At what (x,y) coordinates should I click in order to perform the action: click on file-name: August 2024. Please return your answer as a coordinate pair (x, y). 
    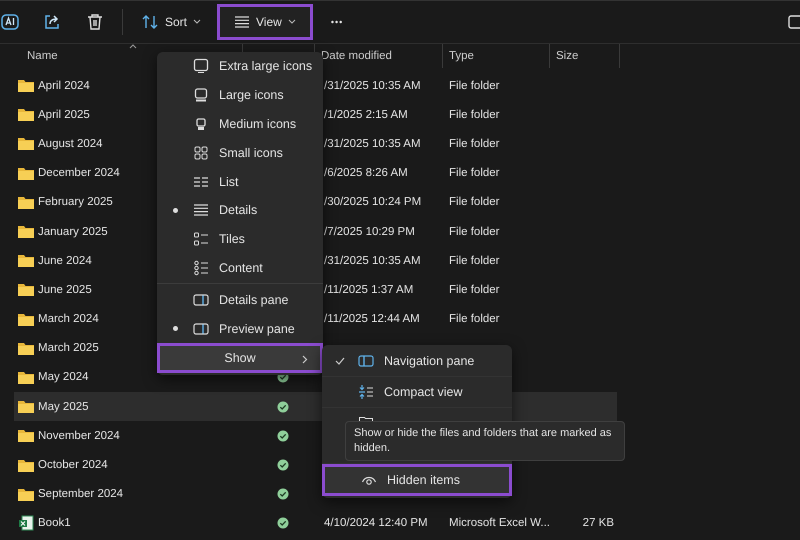
    Looking at the image, I should click on (70, 144).